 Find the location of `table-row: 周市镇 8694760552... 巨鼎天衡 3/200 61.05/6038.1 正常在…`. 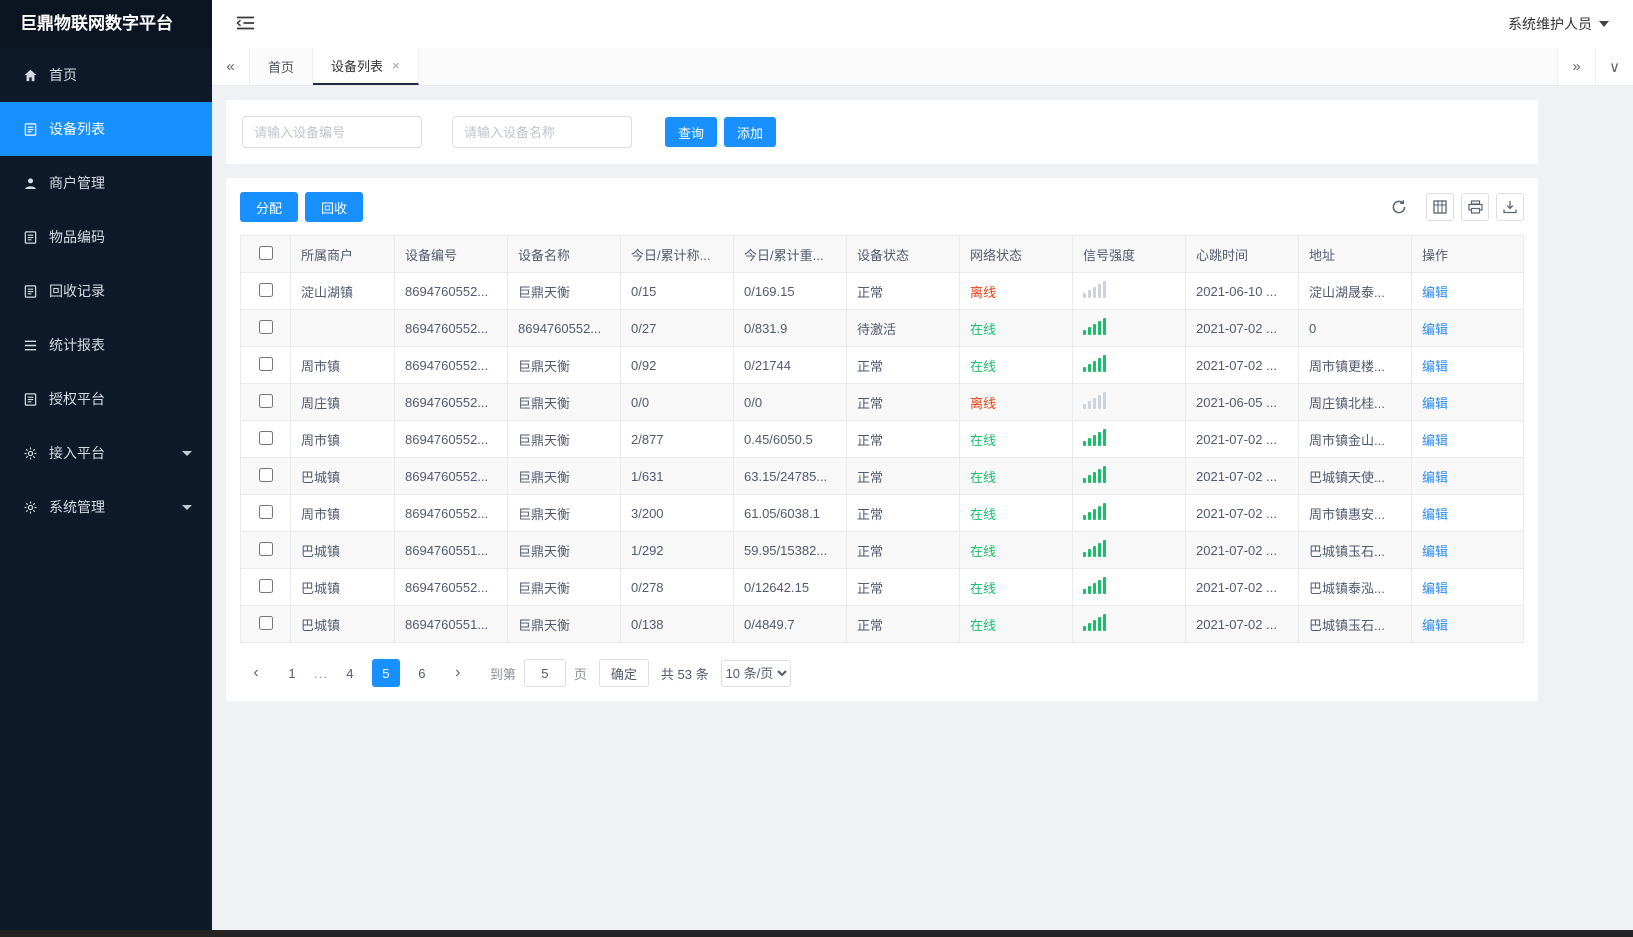

table-row: 周市镇 8694760552... 巨鼎天衡 3/200 61.05/6038.1 正常在… is located at coordinates (882, 513).